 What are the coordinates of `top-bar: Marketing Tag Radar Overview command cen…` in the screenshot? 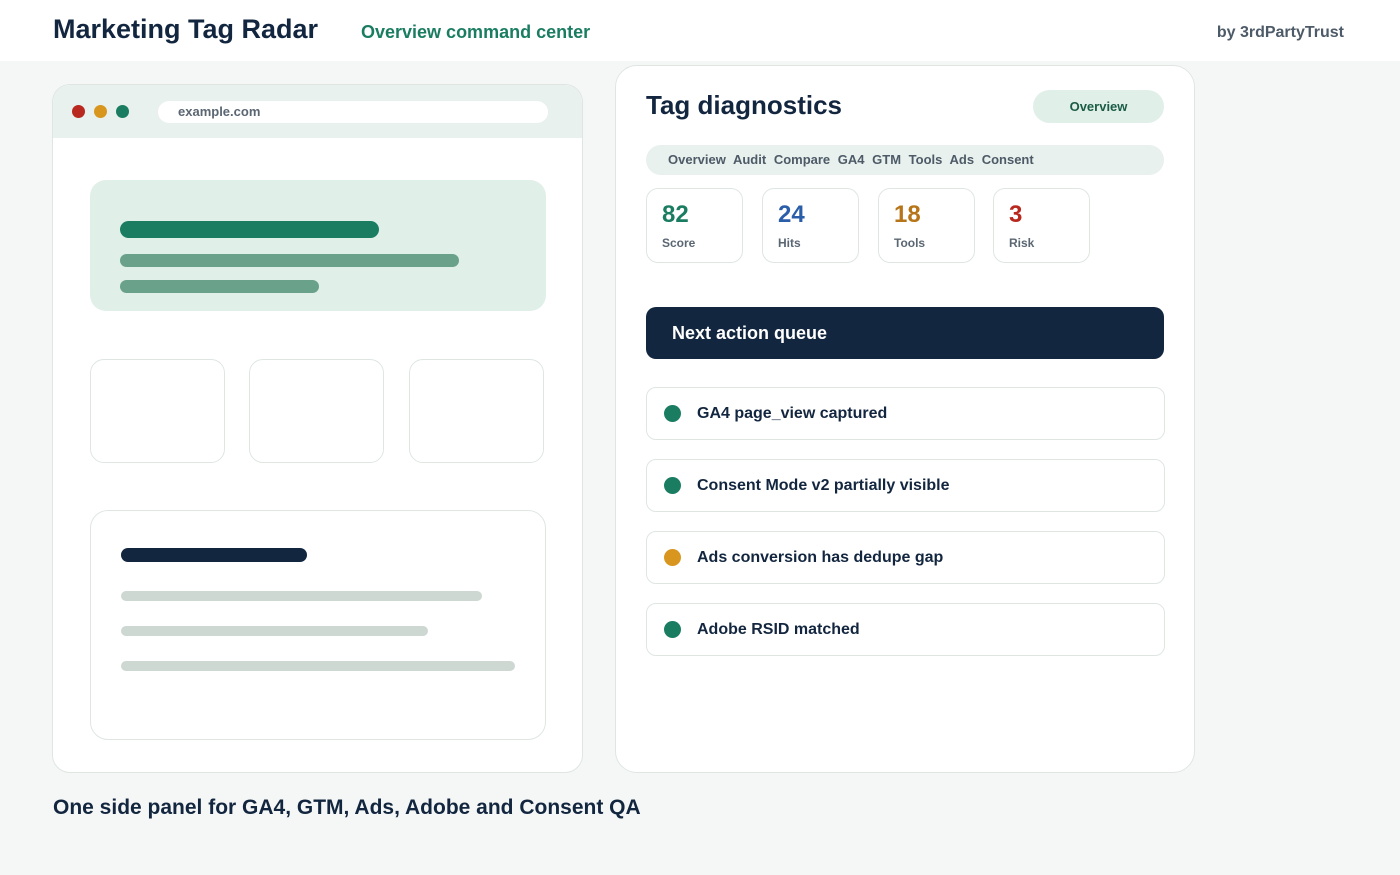 It's located at (700, 30).